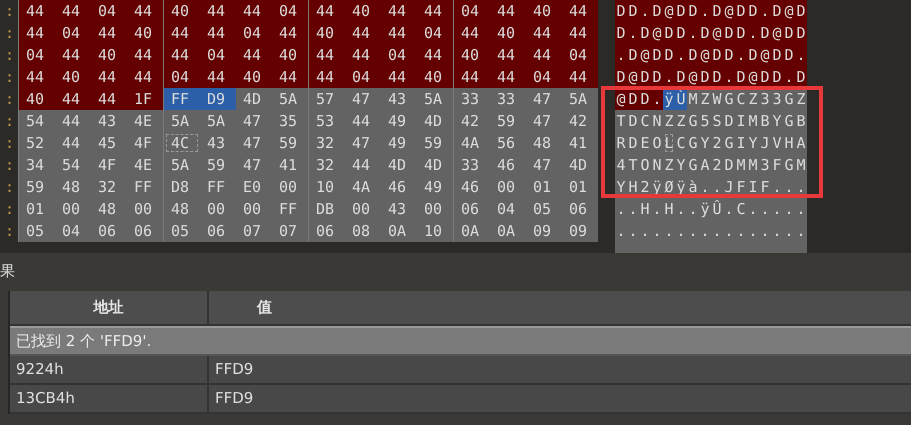 This screenshot has width=911, height=425. I want to click on hex-byte: 56, so click(508, 143).